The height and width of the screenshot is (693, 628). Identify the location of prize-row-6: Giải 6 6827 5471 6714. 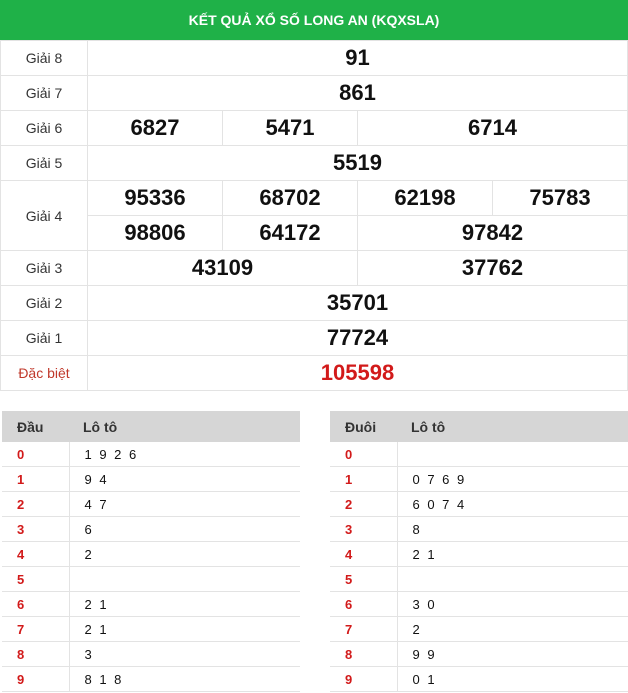
(314, 128).